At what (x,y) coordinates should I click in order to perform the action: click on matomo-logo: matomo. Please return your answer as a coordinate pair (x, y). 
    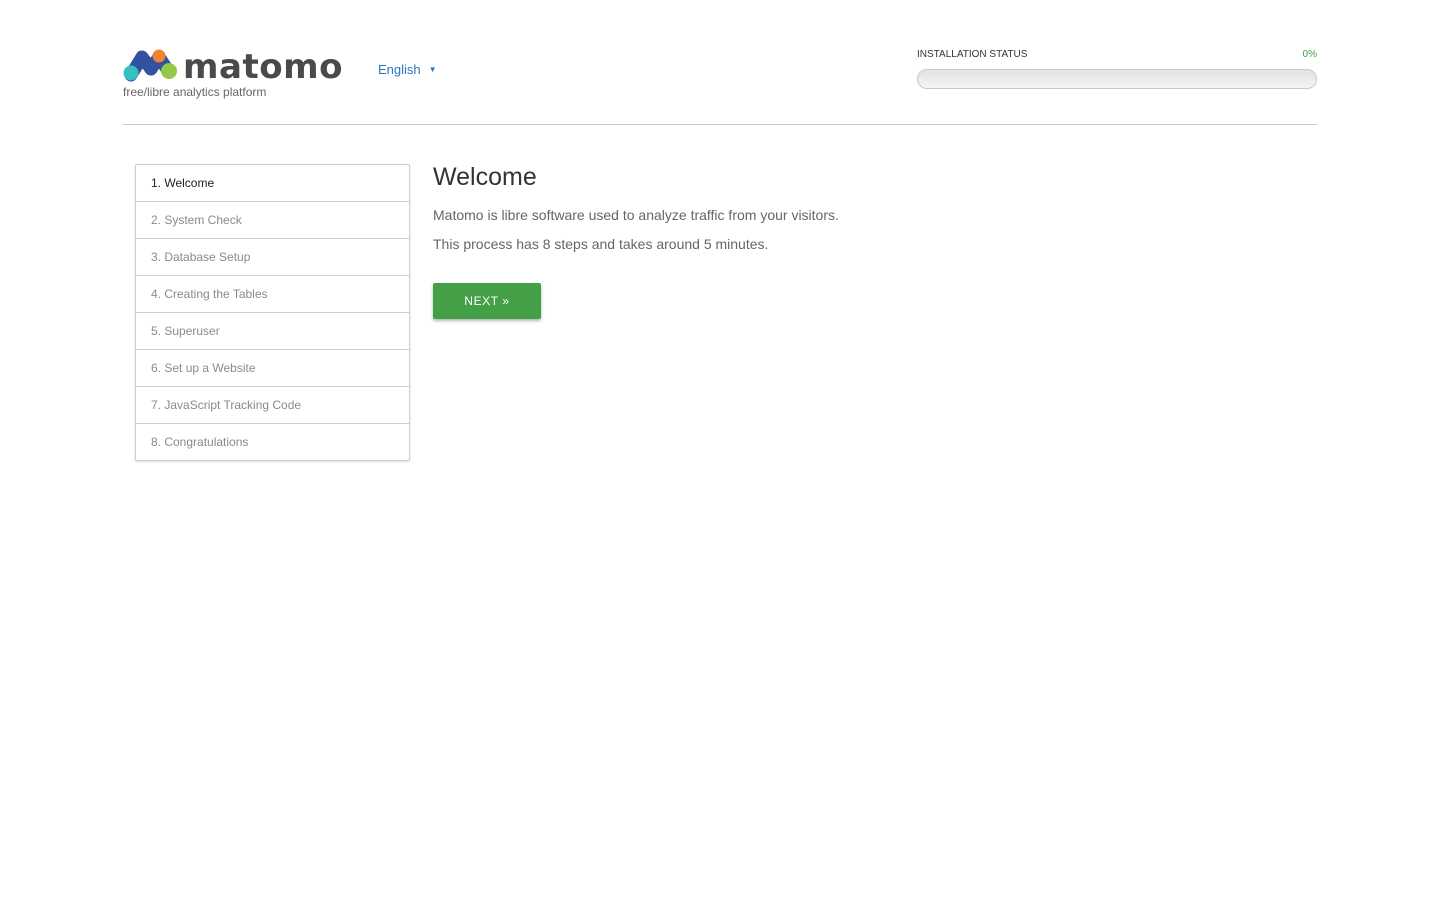
    Looking at the image, I should click on (234, 65).